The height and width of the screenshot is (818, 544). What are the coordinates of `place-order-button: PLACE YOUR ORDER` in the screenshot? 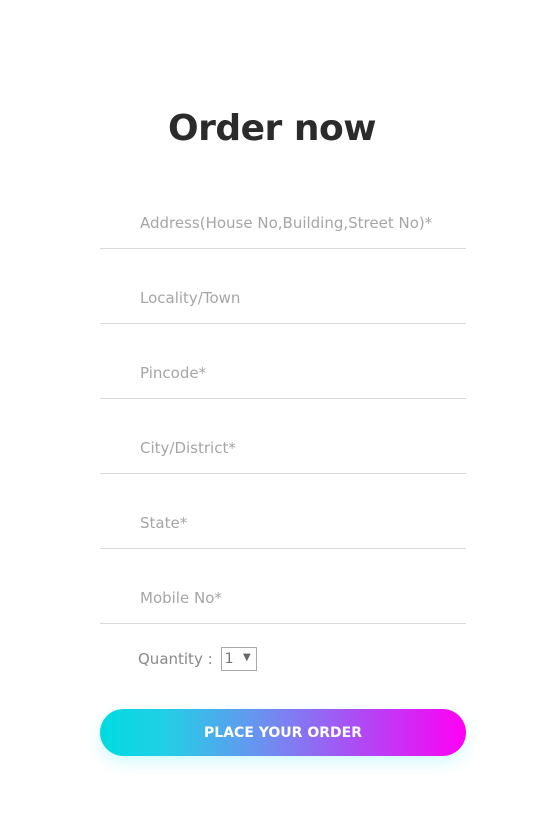 It's located at (283, 732).